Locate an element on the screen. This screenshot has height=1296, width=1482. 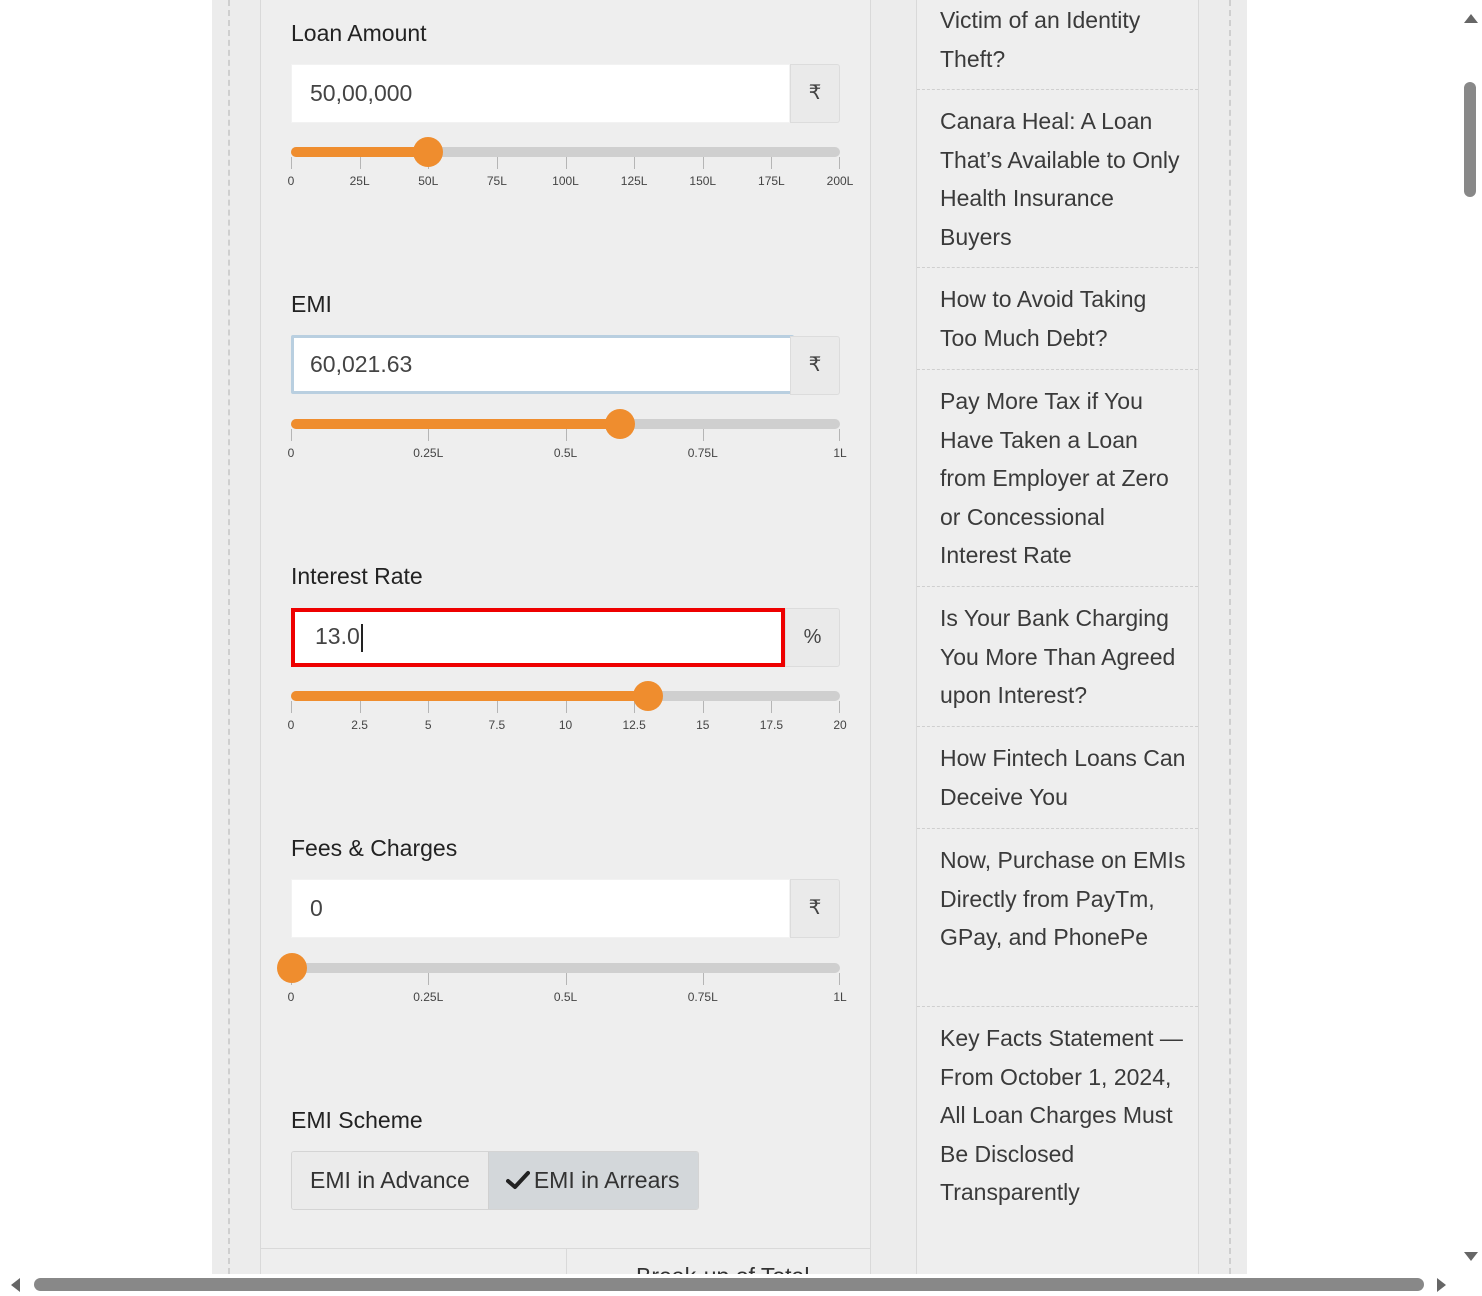
horizontal-scrollbar is located at coordinates (741, 1285).